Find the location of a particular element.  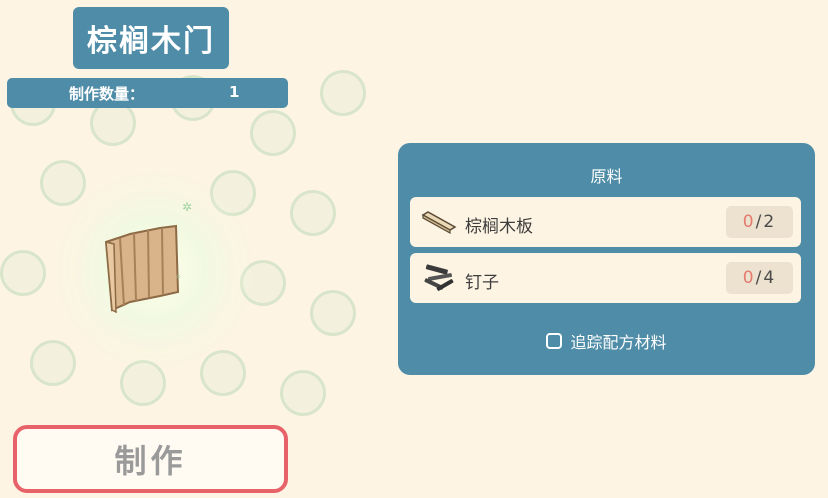

material-name: 棕榈木板 is located at coordinates (499, 227).